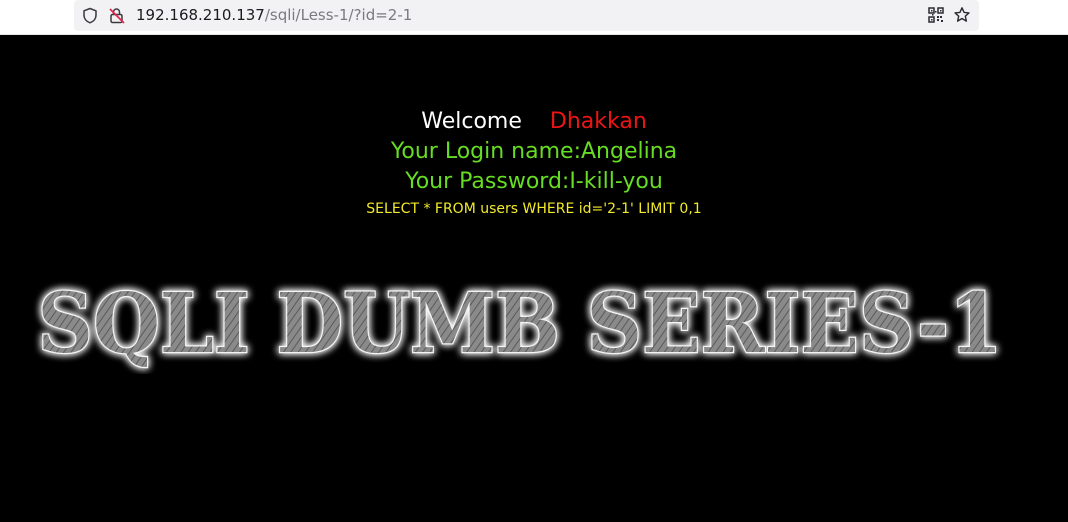 Image resolution: width=1068 pixels, height=522 pixels. I want to click on url-text: 192.168.210.137/sqli/Less-1/?id=2-1, so click(274, 15).